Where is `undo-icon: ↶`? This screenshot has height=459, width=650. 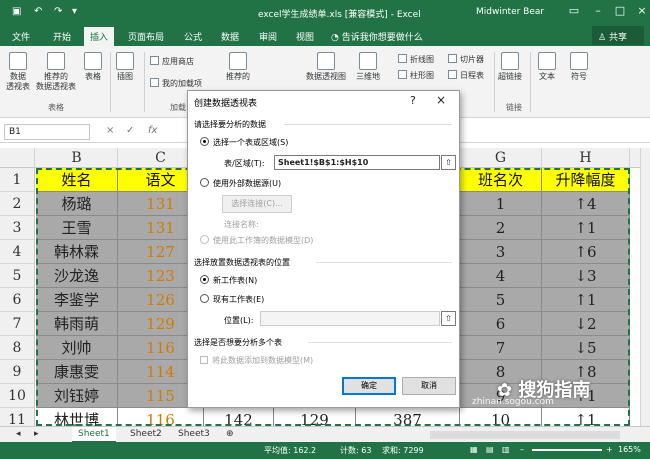 undo-icon: ↶ is located at coordinates (38, 11).